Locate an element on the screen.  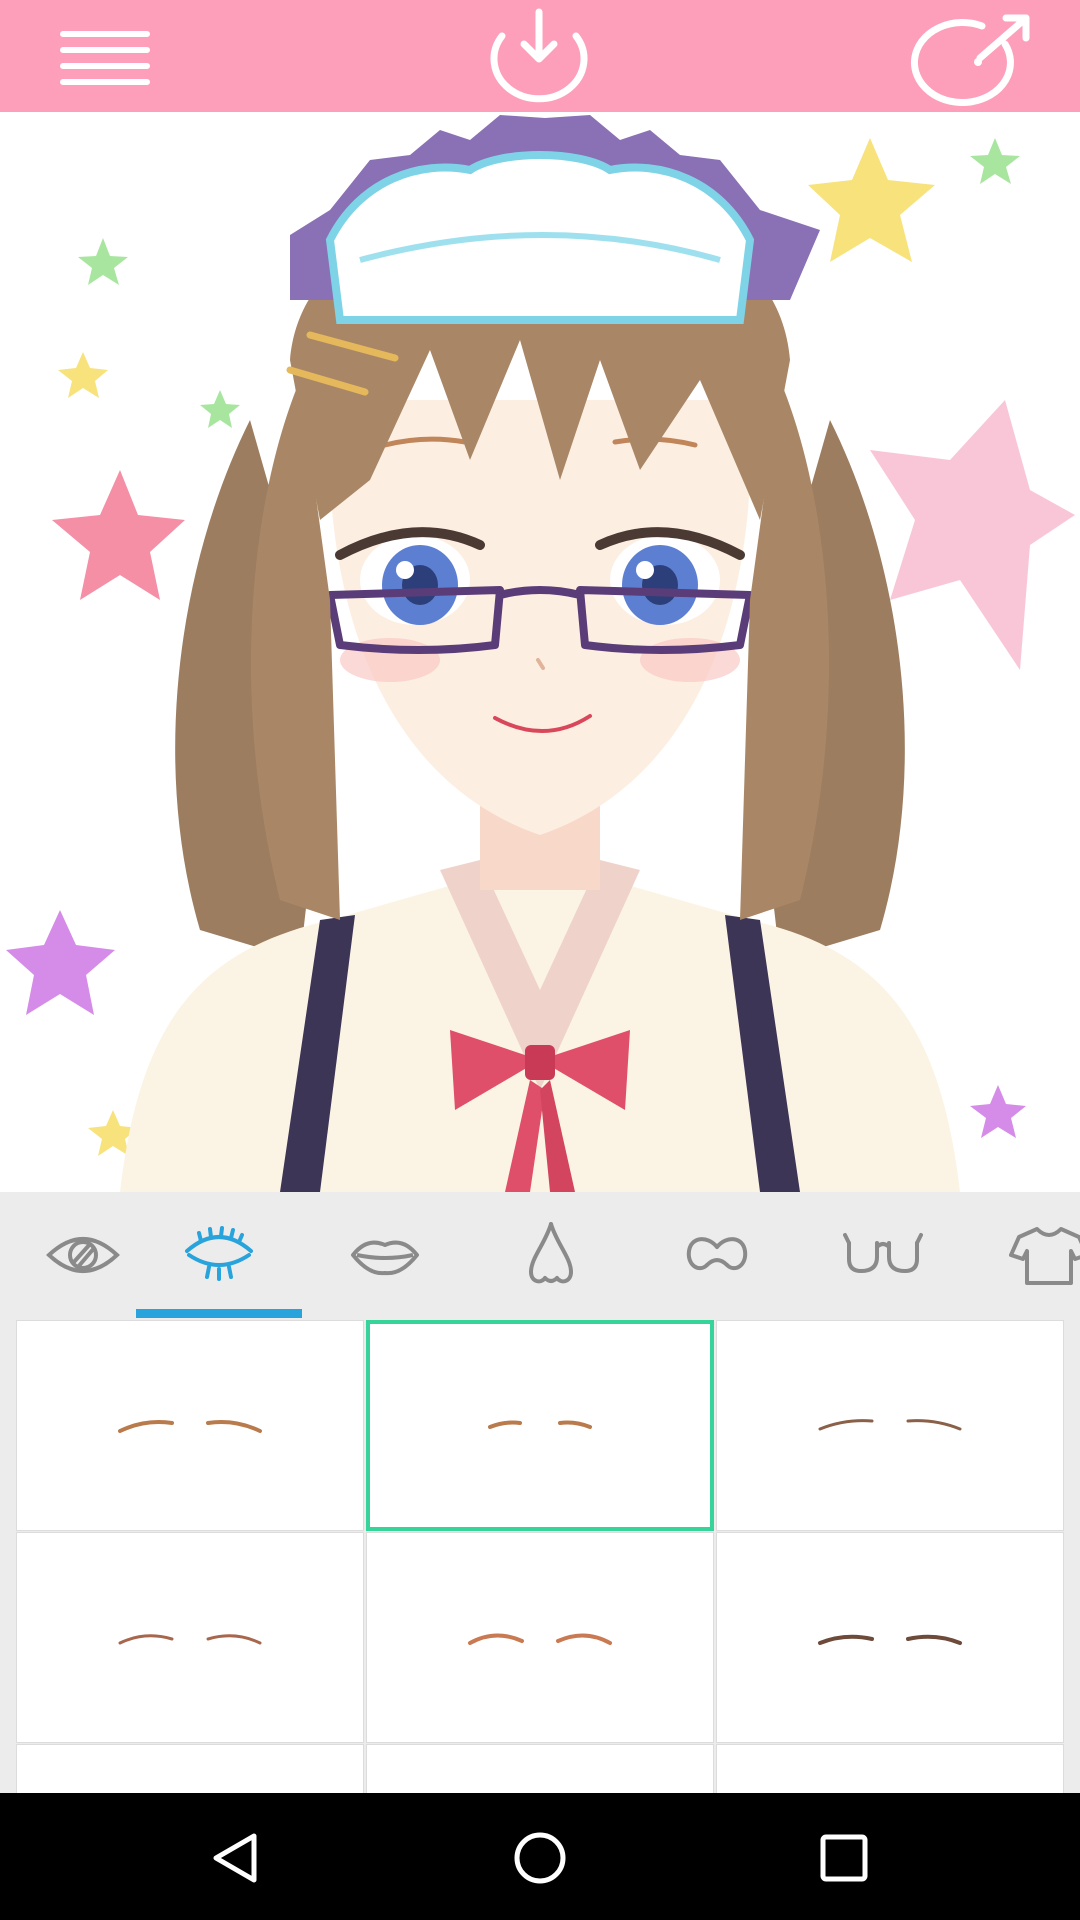
nose-icon is located at coordinates (551, 1253).